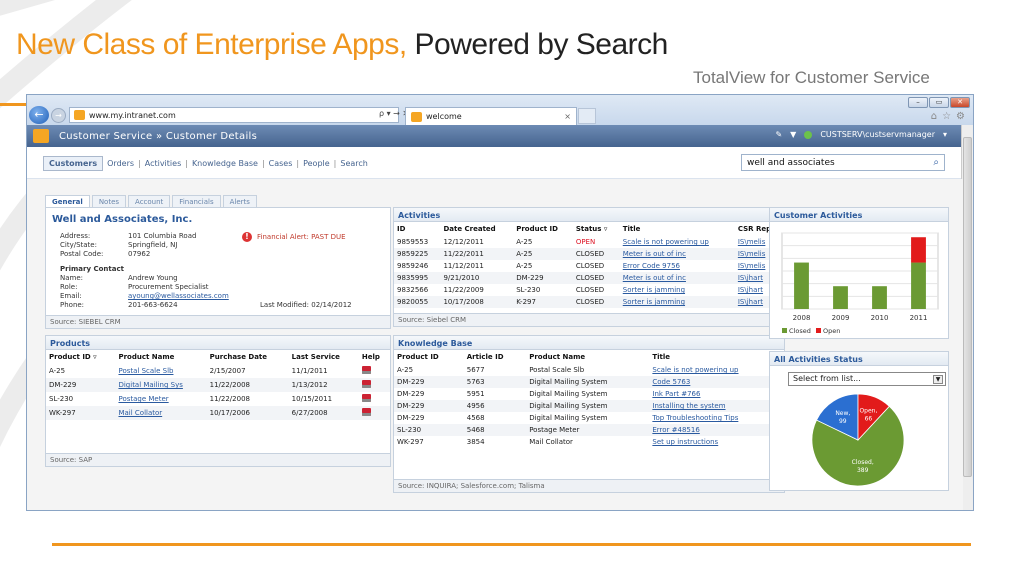  What do you see at coordinates (158, 136) in the screenshot?
I see `breadcrumb: Customer Service » Customer Details` at bounding box center [158, 136].